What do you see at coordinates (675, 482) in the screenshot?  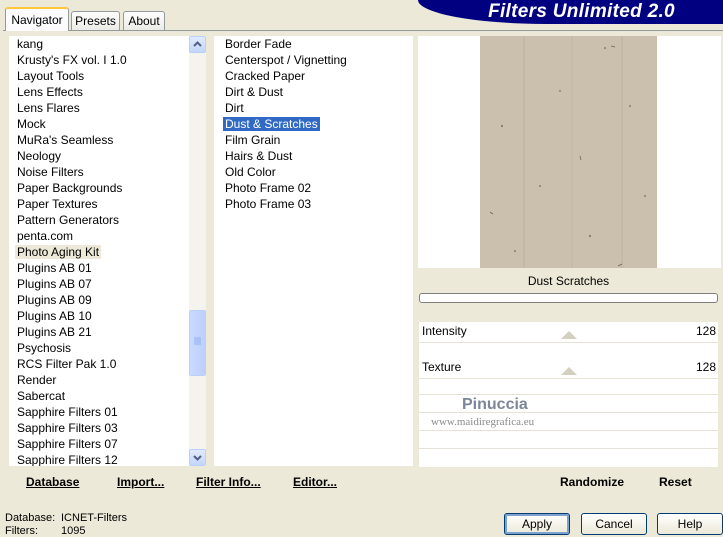 I see `reset-button: Reset` at bounding box center [675, 482].